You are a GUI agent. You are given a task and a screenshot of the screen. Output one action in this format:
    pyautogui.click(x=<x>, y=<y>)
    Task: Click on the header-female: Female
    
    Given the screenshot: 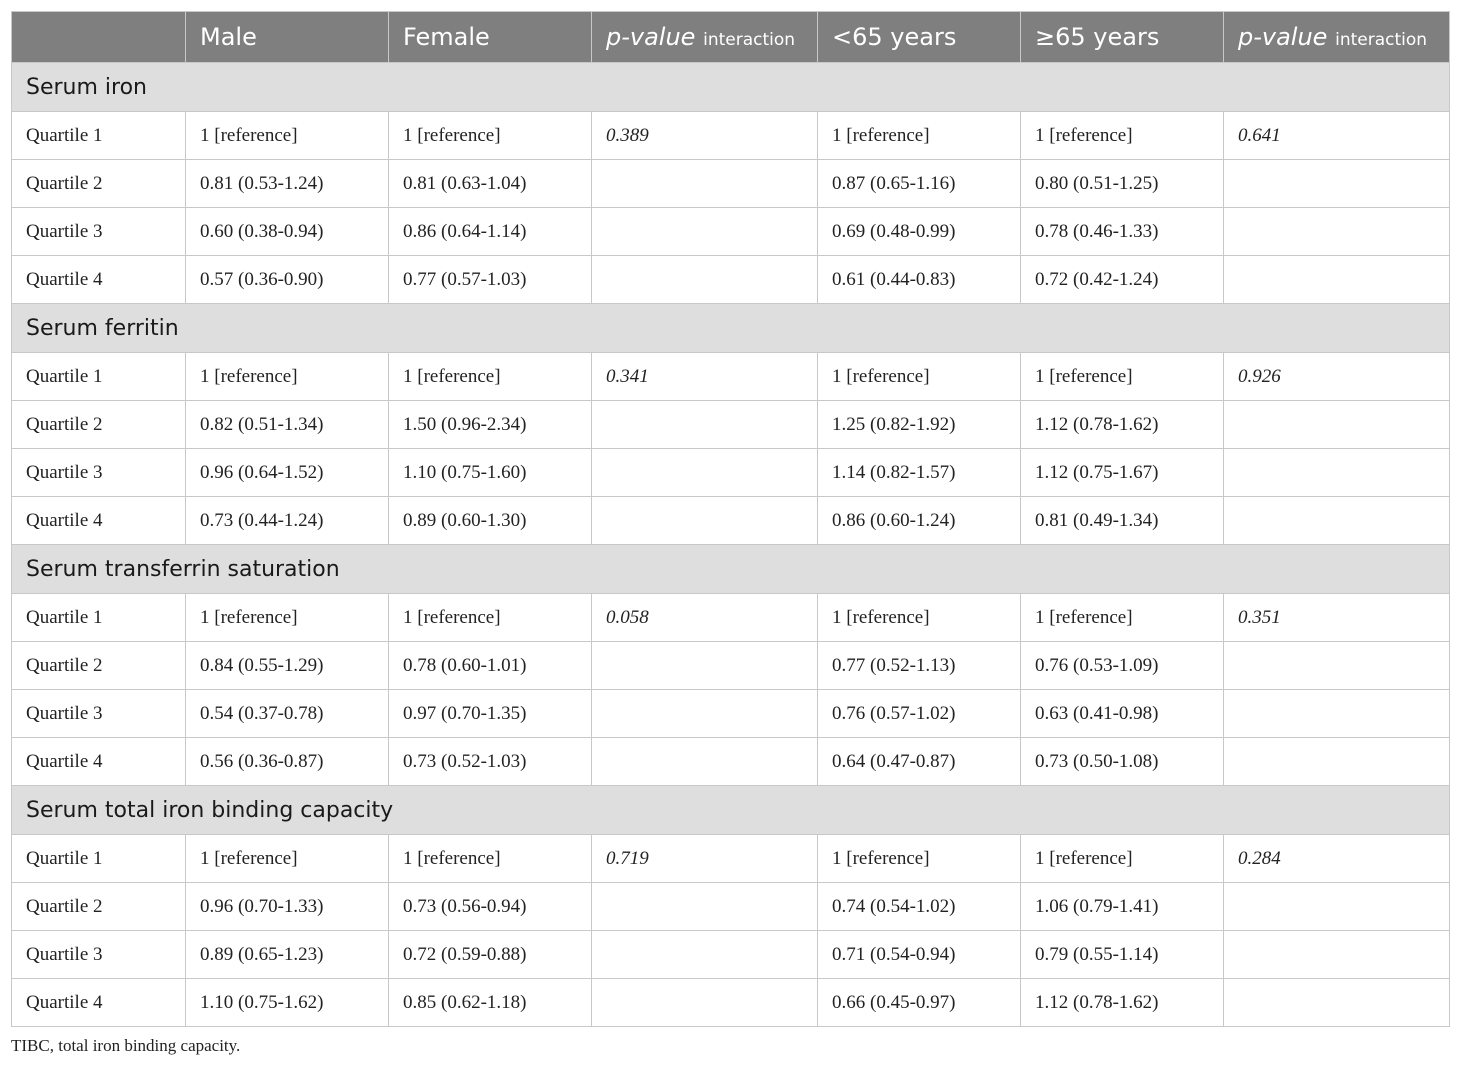 What is the action you would take?
    pyautogui.click(x=490, y=37)
    